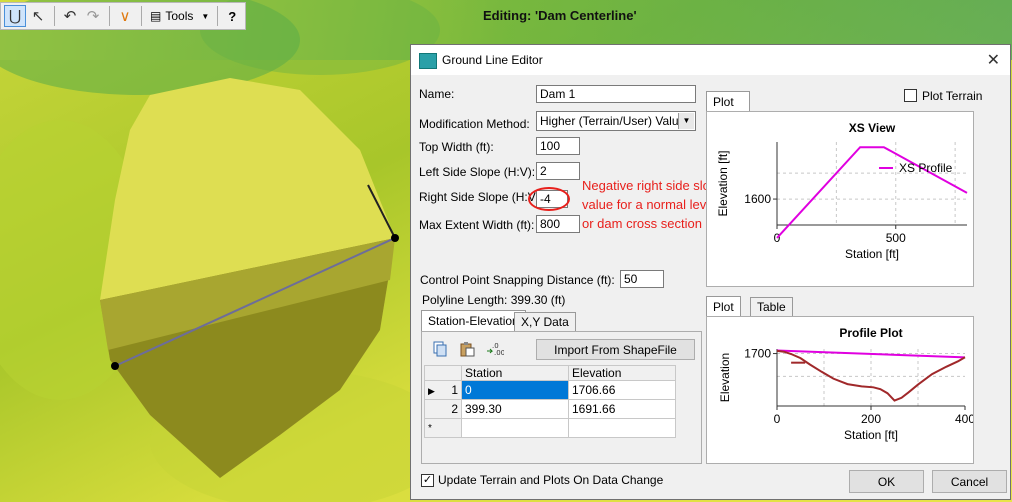 Image resolution: width=1012 pixels, height=502 pixels. What do you see at coordinates (642, 279) in the screenshot?
I see `snapping-distance-input: 50` at bounding box center [642, 279].